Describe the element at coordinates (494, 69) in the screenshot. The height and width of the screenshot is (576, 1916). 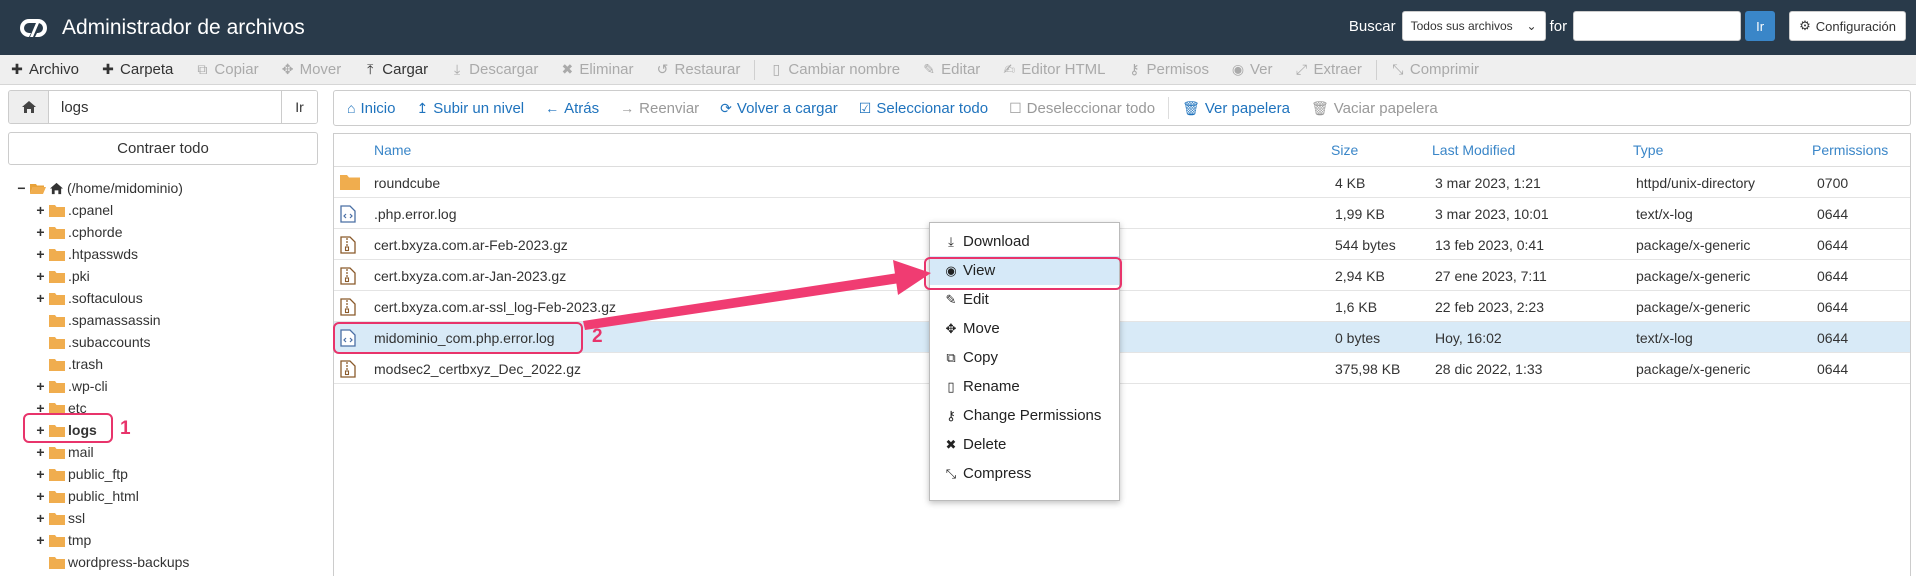
I see `toolbar-descargar-button: ⤓ Descargar` at that location.